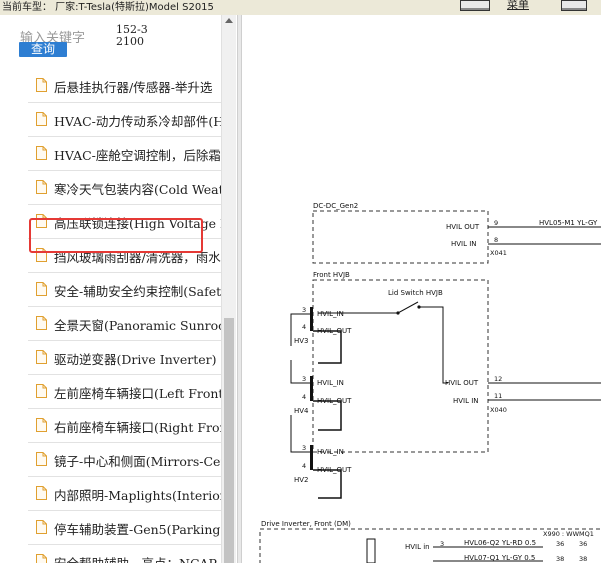 This screenshot has height=563, width=601. I want to click on list-item-label: 左前座椅车辆接口(Left Front, so click(139, 393).